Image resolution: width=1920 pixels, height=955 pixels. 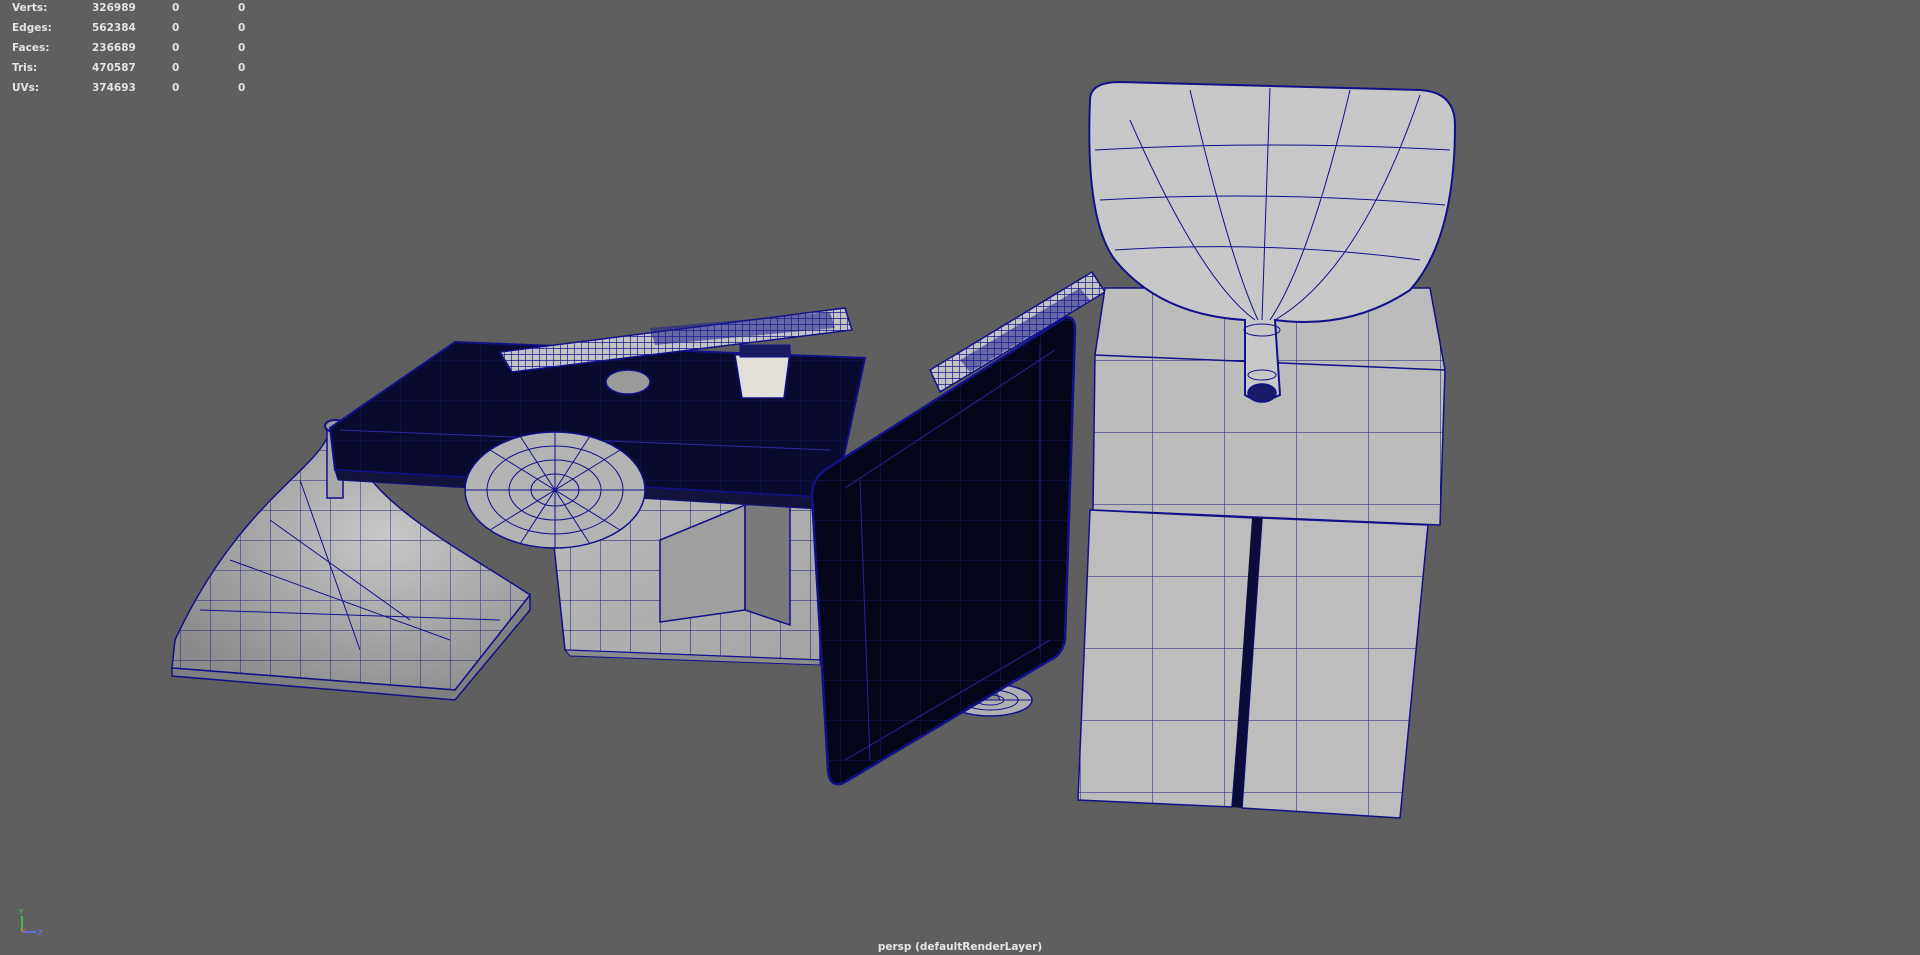 What do you see at coordinates (114, 8) in the screenshot?
I see `hud-total: 326989` at bounding box center [114, 8].